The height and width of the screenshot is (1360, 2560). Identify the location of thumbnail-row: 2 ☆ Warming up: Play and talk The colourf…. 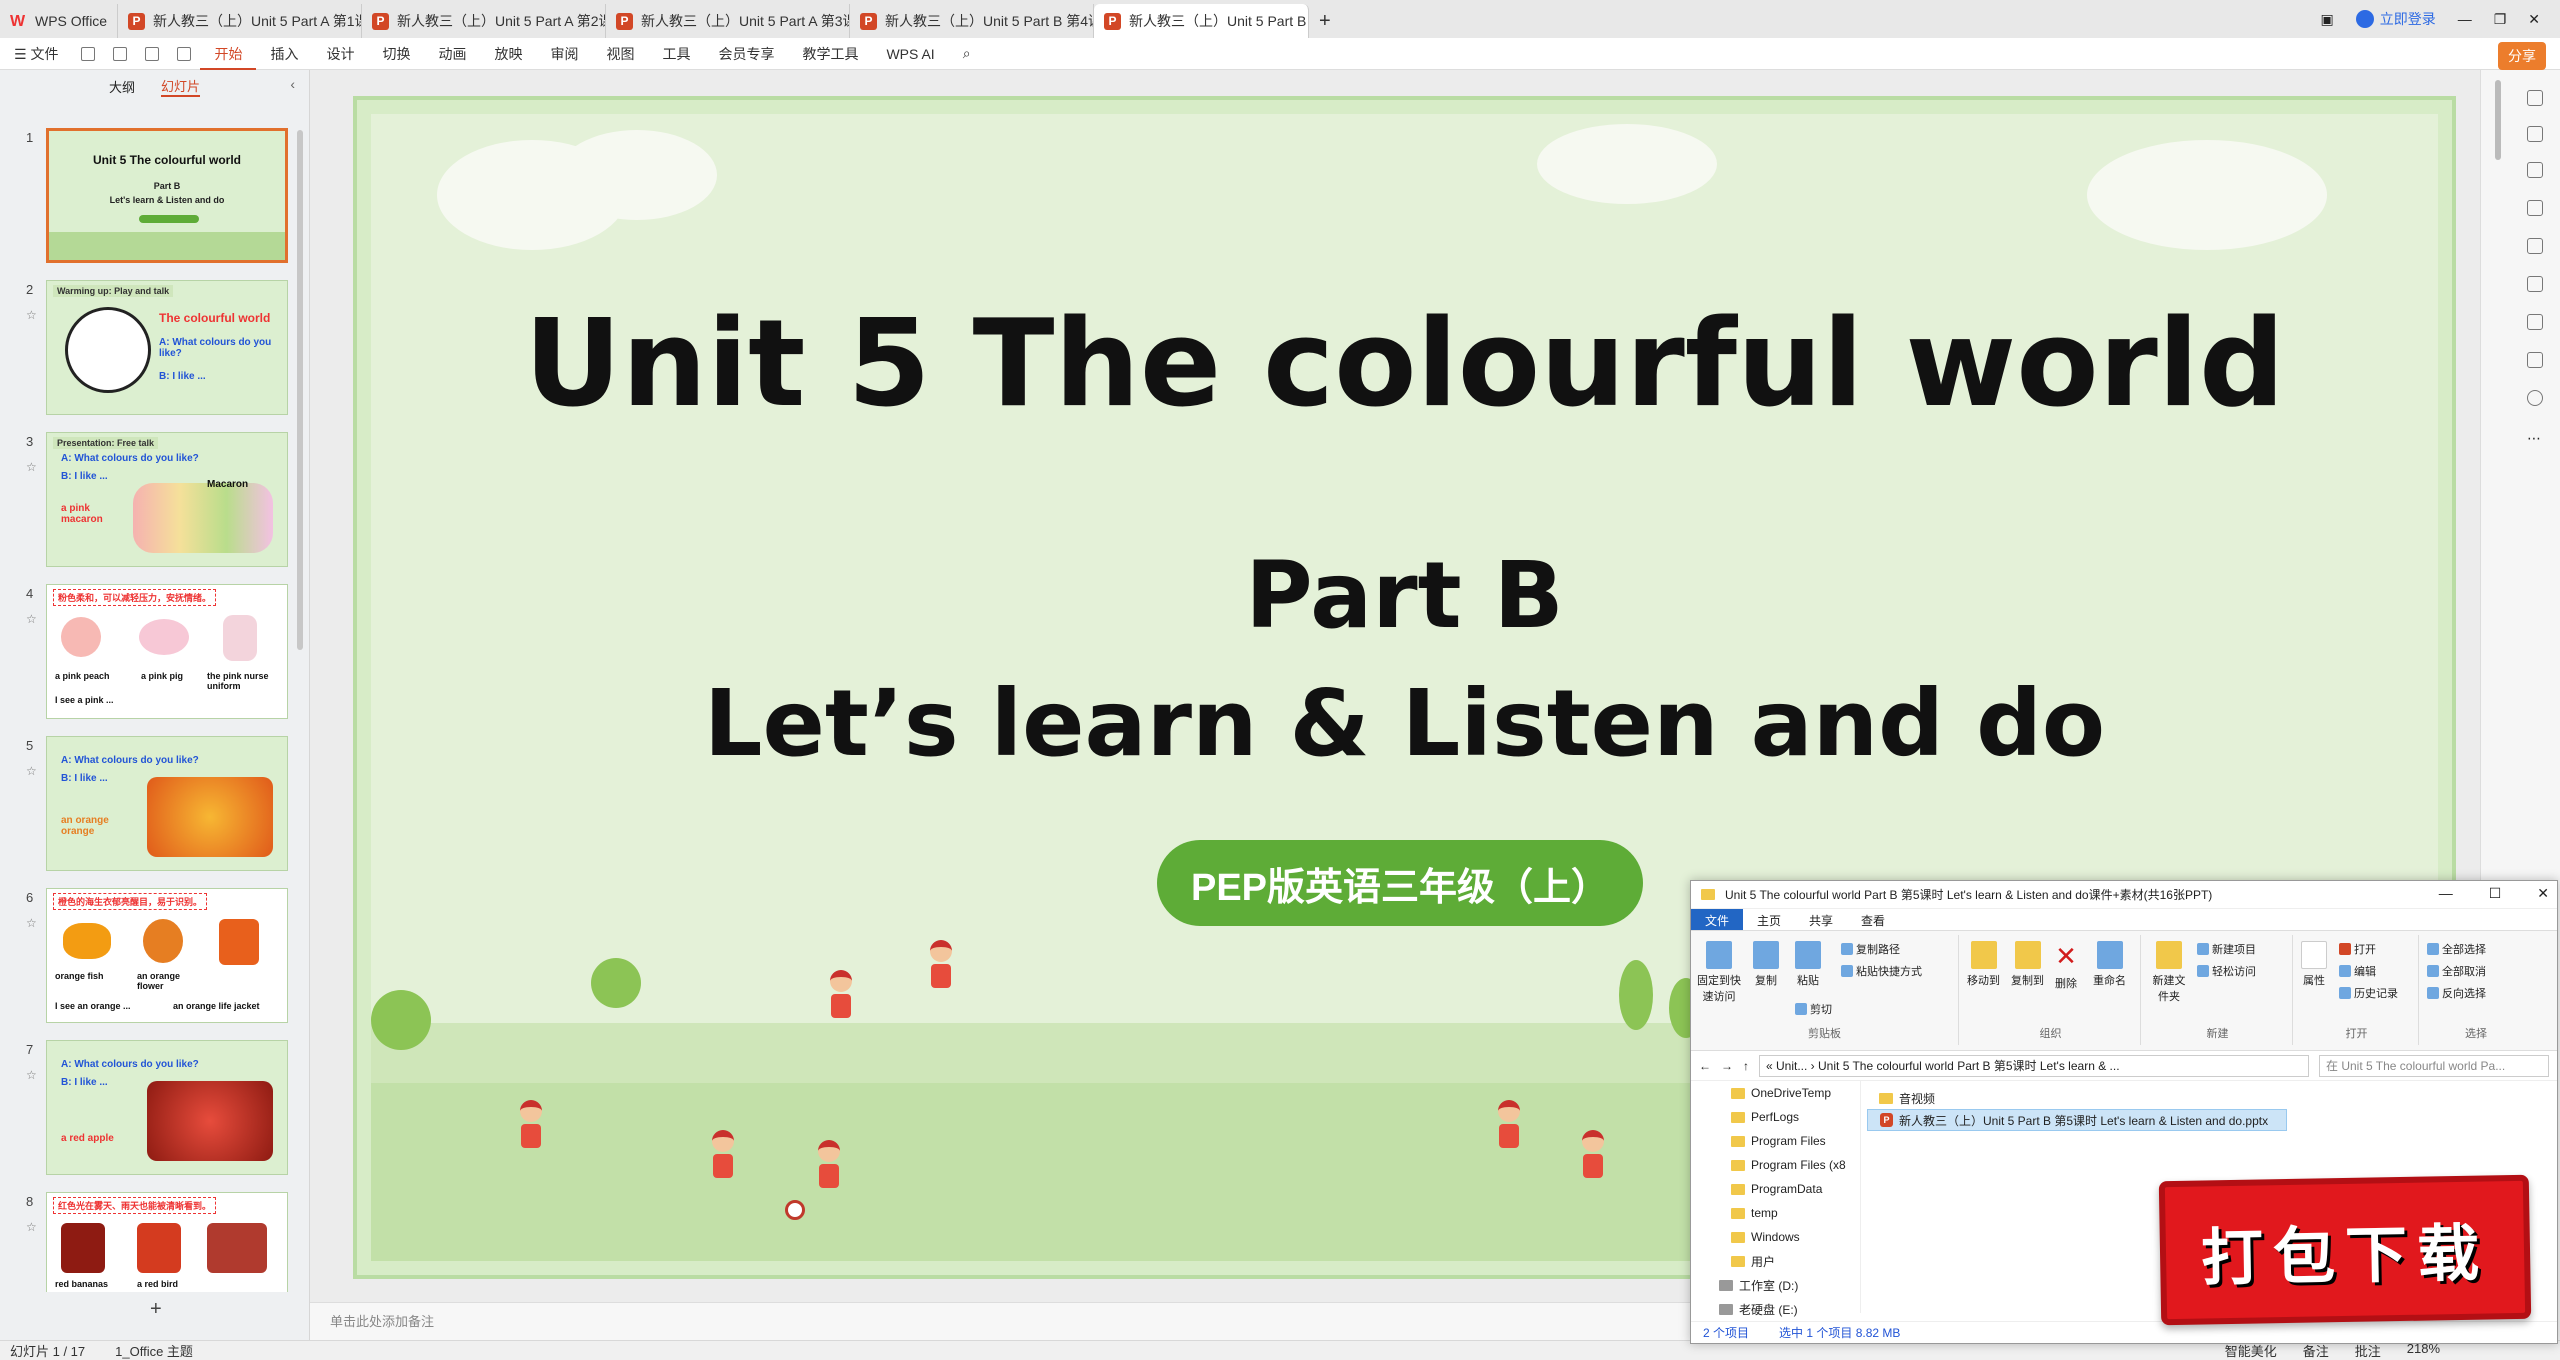
(150, 356).